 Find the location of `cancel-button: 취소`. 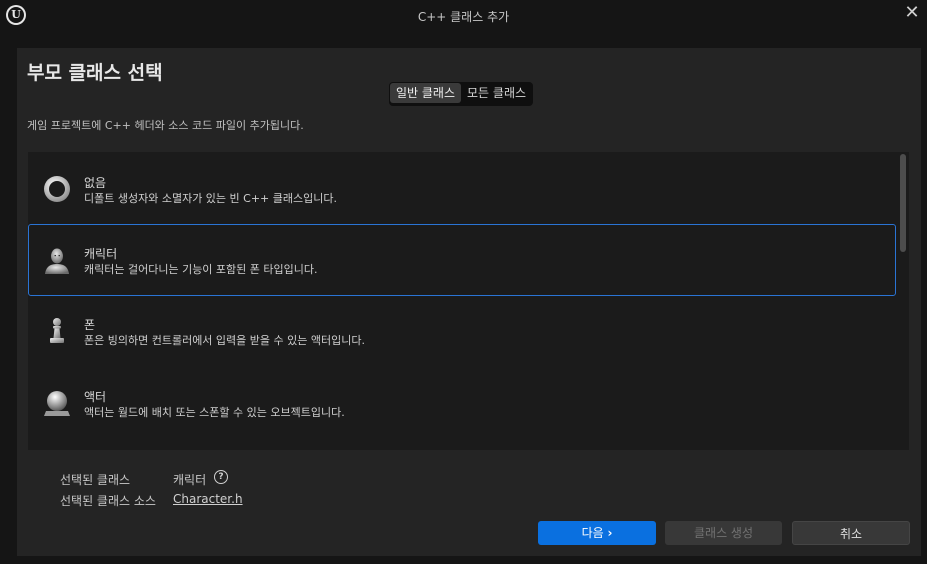

cancel-button: 취소 is located at coordinates (851, 533).